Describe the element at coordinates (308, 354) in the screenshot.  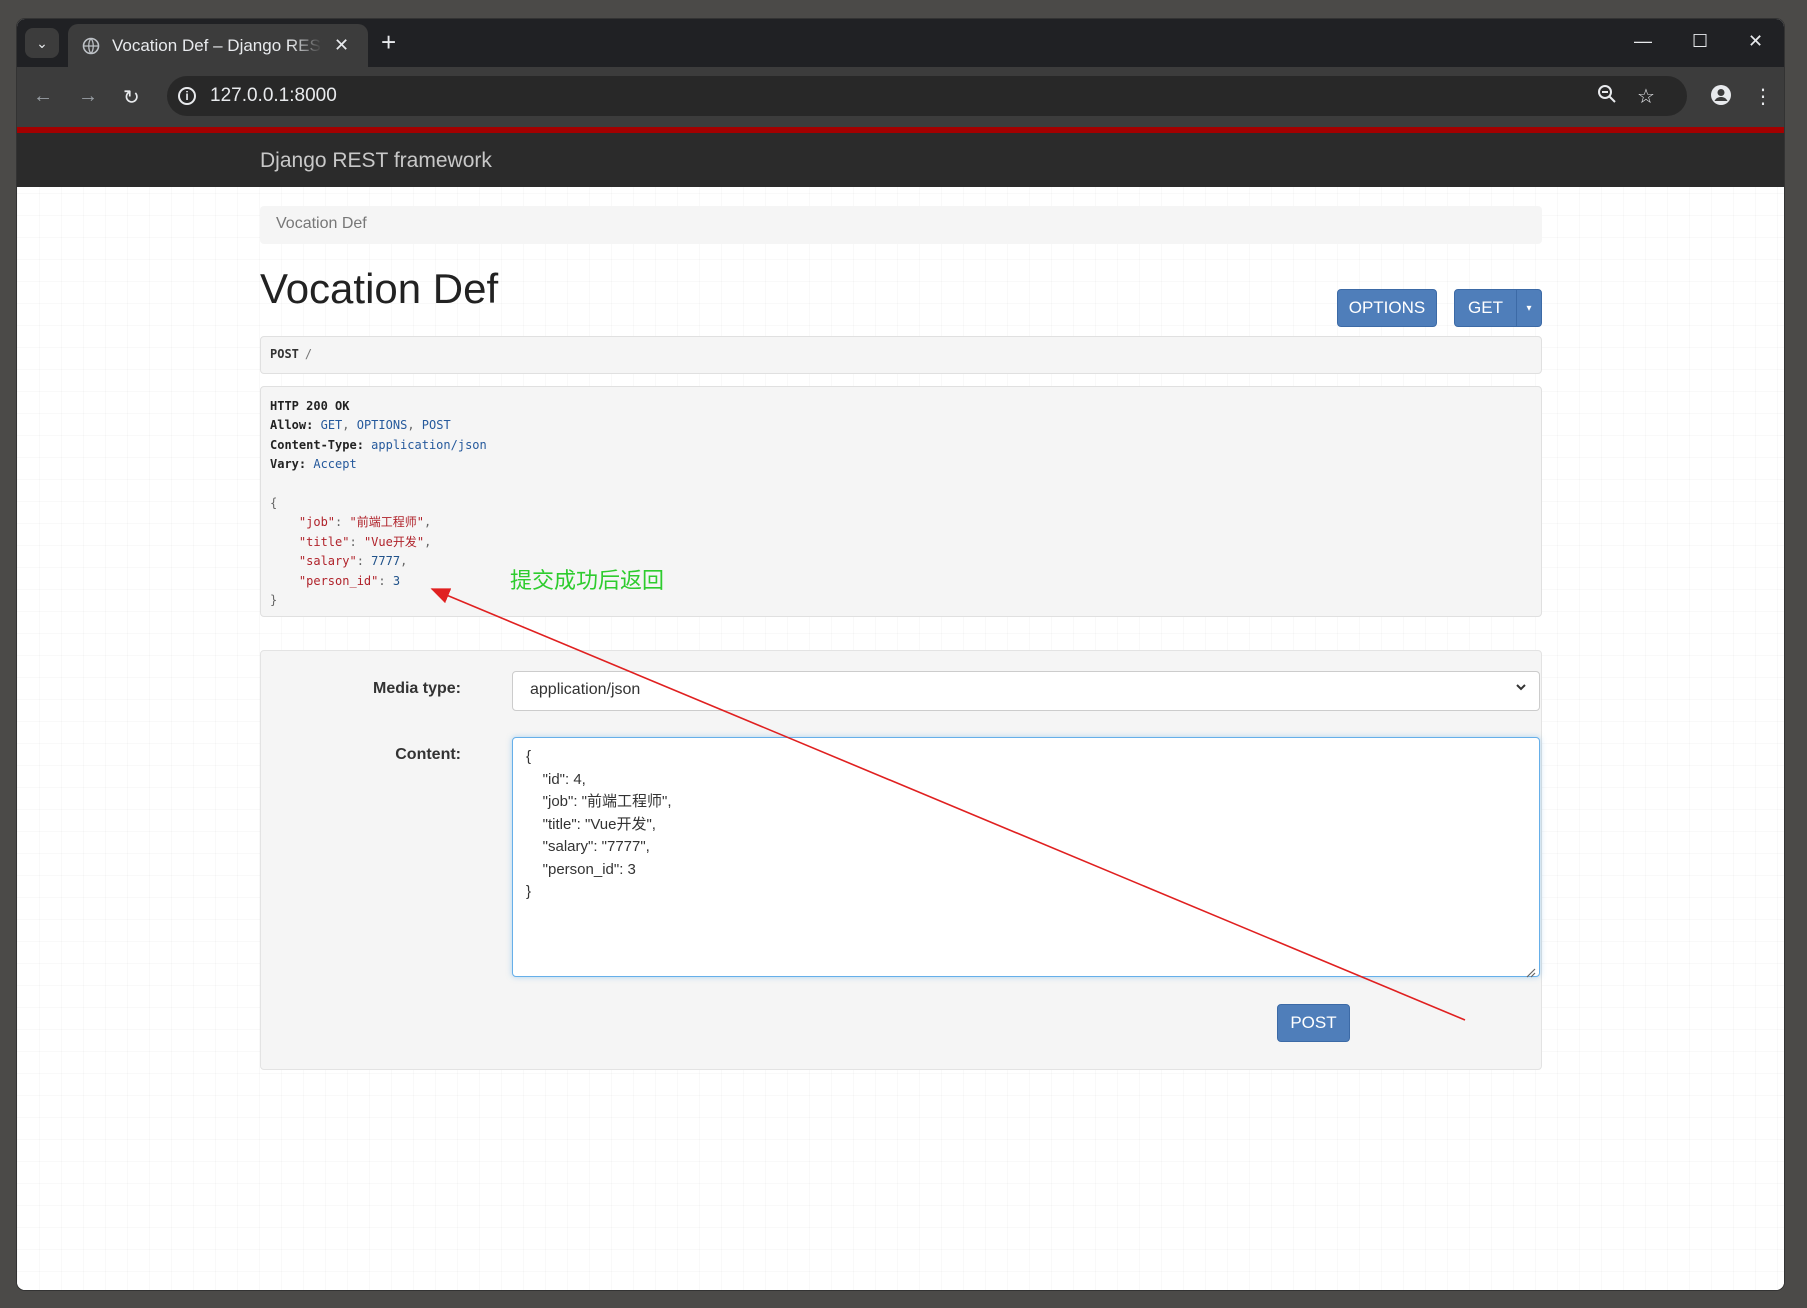
I see `request-path: /` at that location.